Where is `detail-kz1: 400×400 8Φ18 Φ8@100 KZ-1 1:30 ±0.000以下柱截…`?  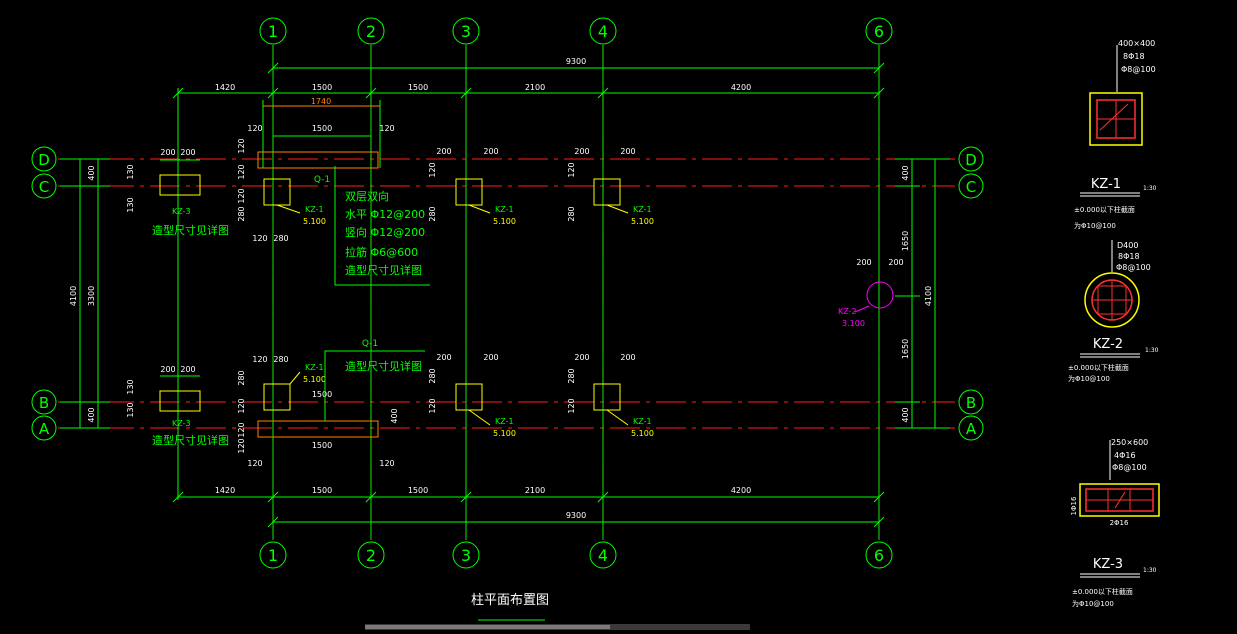
detail-kz1: 400×400 8Φ18 Φ8@100 KZ-1 1:30 ±0.000以下柱截… is located at coordinates (1115, 134).